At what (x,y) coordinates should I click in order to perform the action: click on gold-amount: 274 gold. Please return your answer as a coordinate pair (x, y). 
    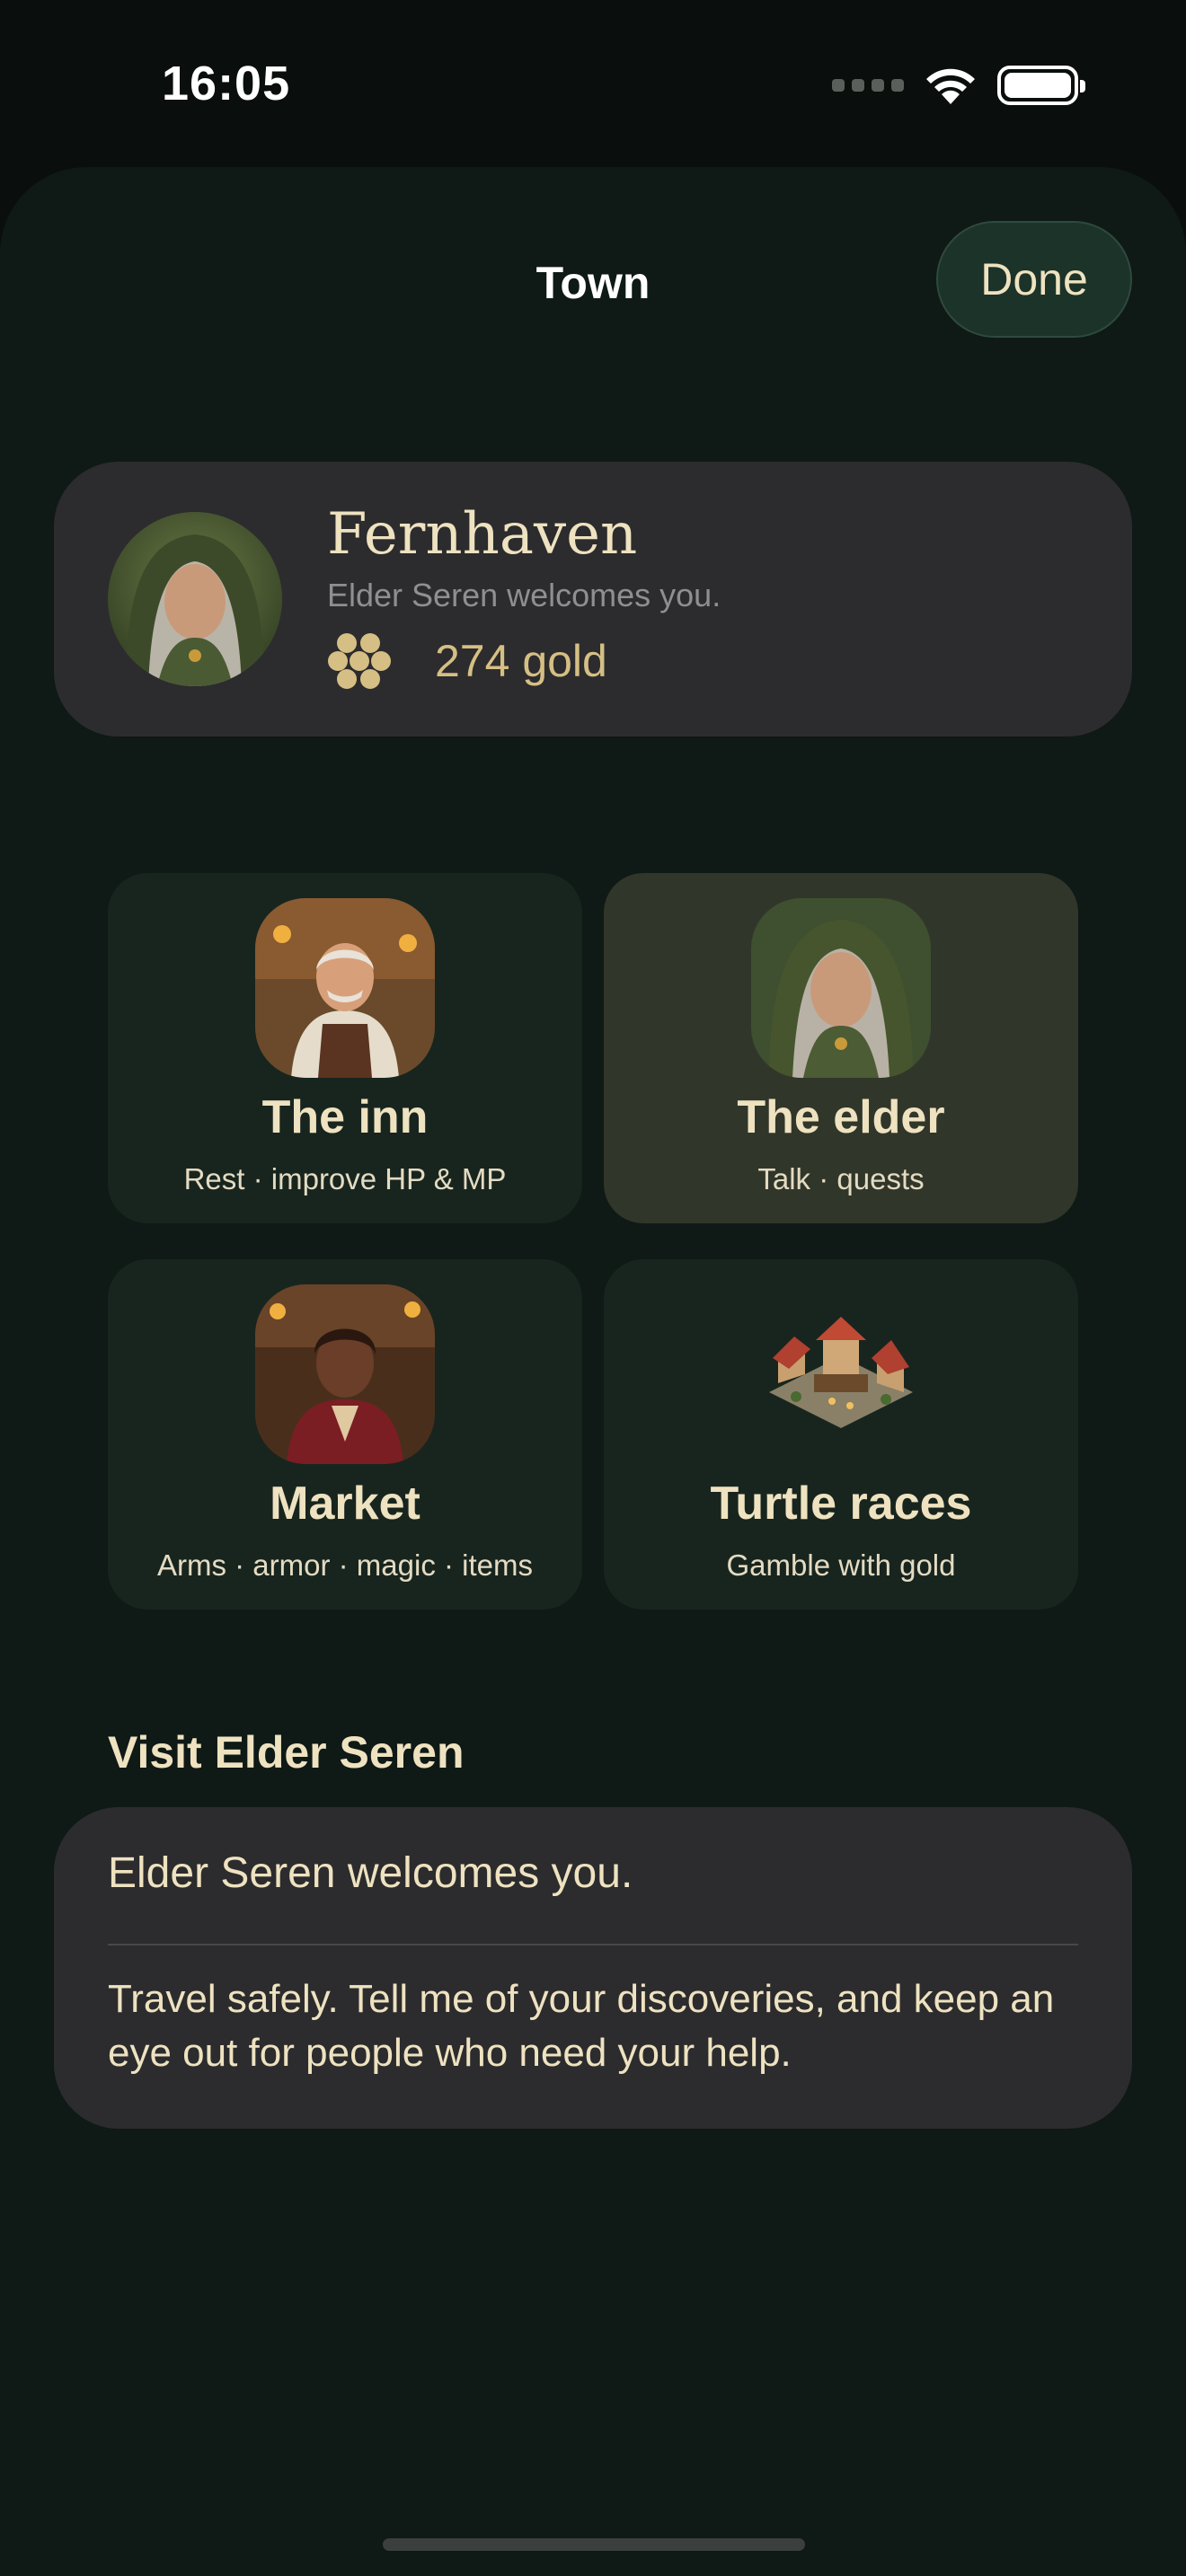
    Looking at the image, I should click on (521, 661).